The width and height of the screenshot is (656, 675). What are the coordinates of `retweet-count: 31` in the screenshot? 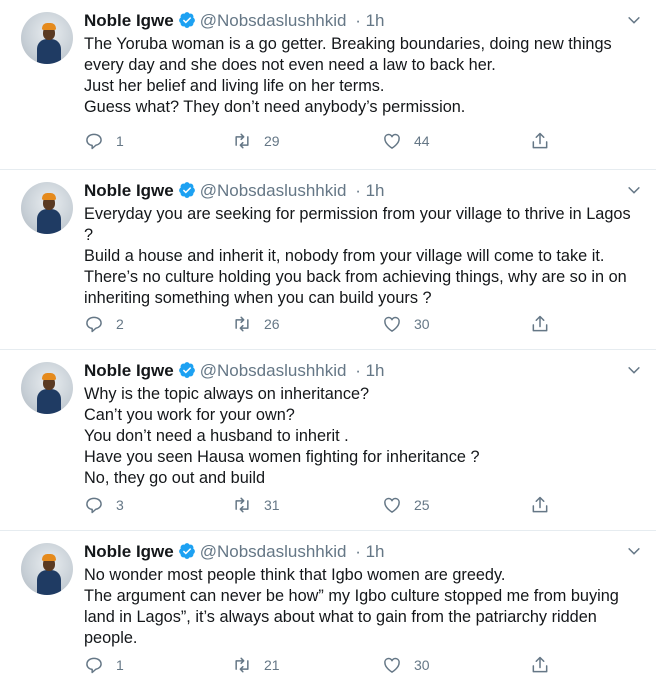 It's located at (272, 505).